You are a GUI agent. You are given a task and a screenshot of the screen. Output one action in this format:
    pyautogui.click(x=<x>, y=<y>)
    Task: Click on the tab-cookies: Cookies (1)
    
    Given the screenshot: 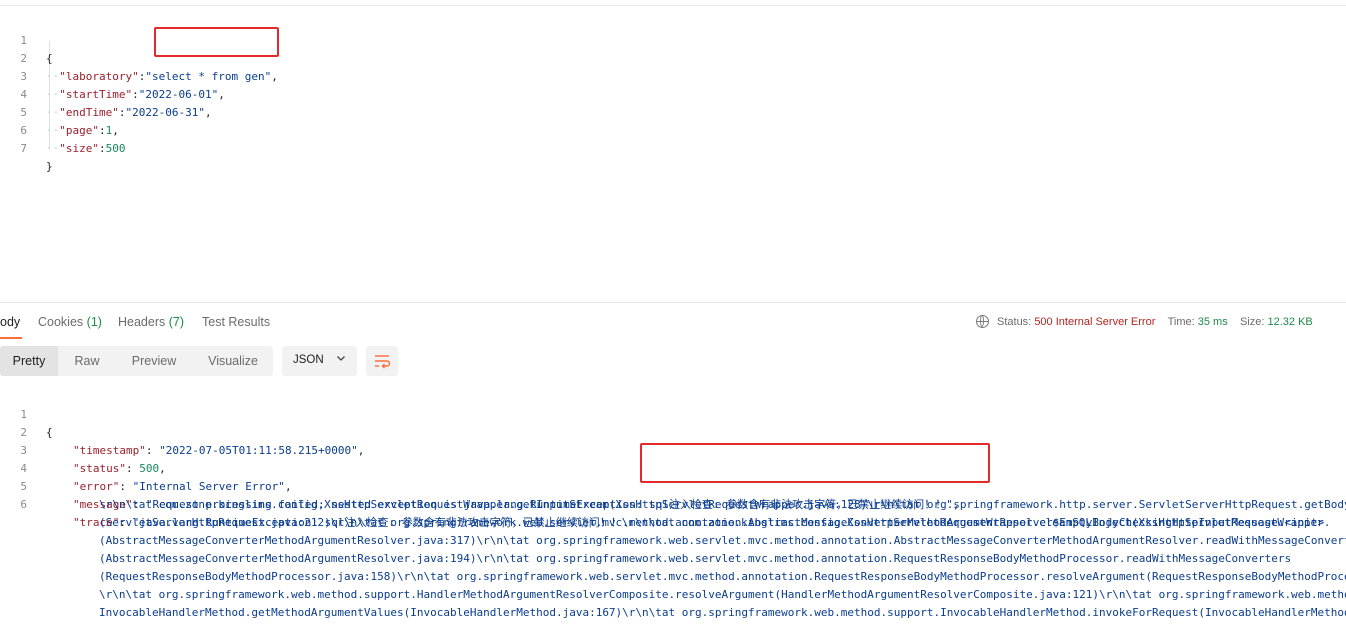 What is the action you would take?
    pyautogui.click(x=70, y=322)
    